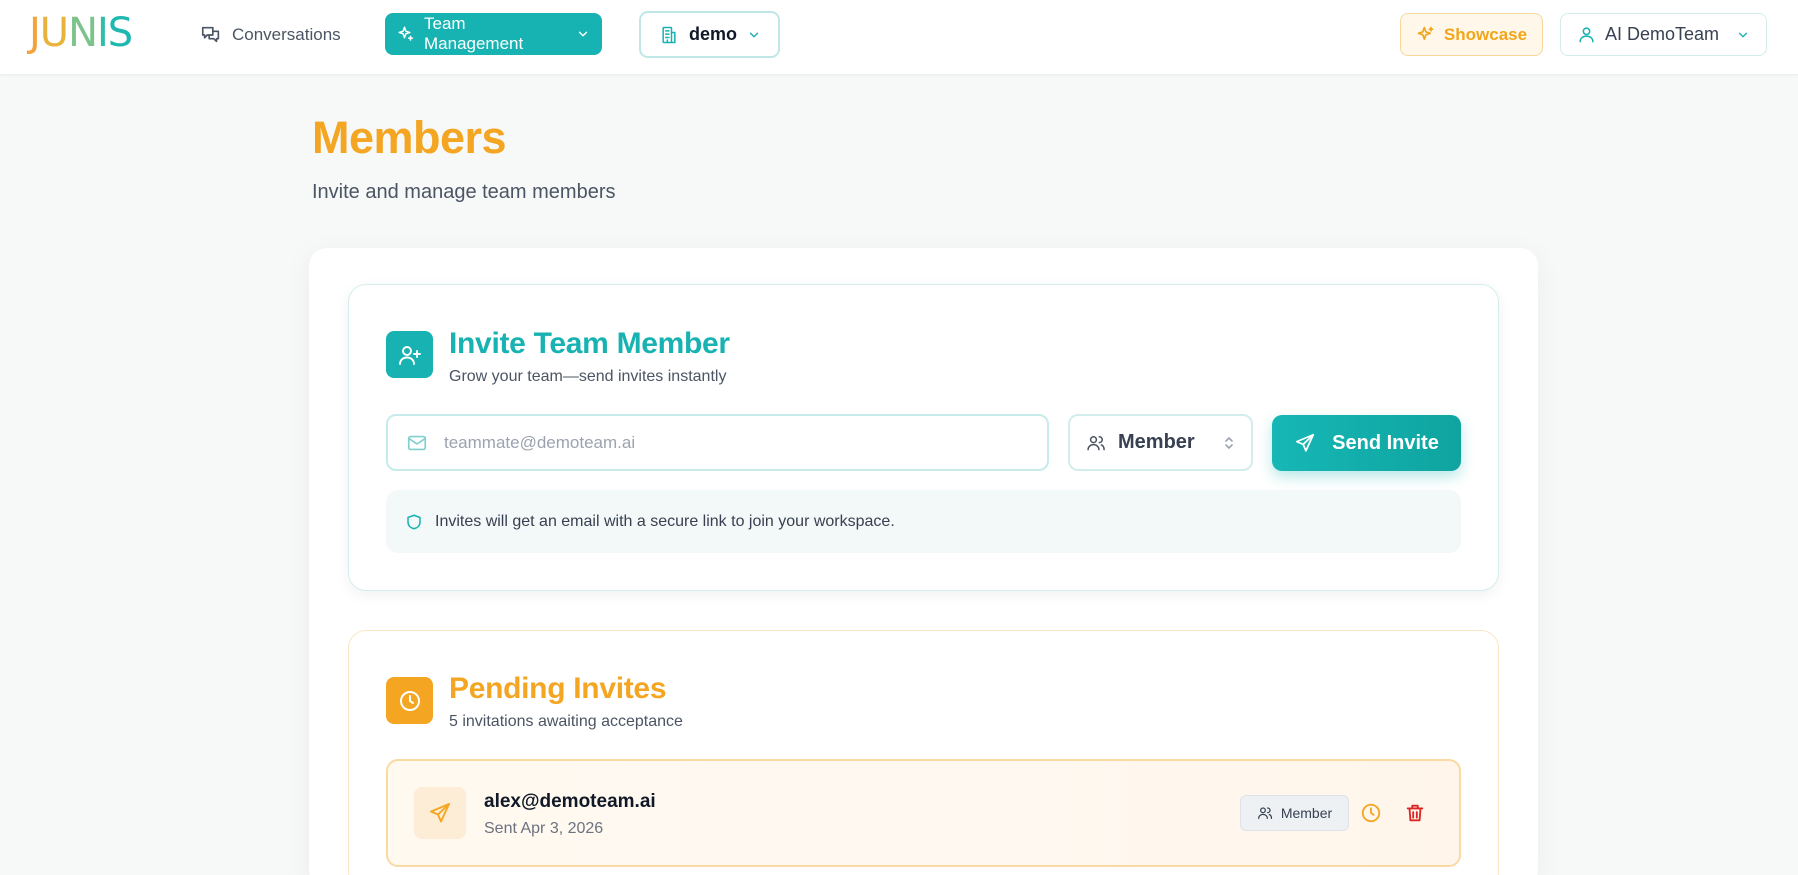 This screenshot has height=875, width=1798. Describe the element at coordinates (1586, 34) in the screenshot. I see `user-icon` at that location.